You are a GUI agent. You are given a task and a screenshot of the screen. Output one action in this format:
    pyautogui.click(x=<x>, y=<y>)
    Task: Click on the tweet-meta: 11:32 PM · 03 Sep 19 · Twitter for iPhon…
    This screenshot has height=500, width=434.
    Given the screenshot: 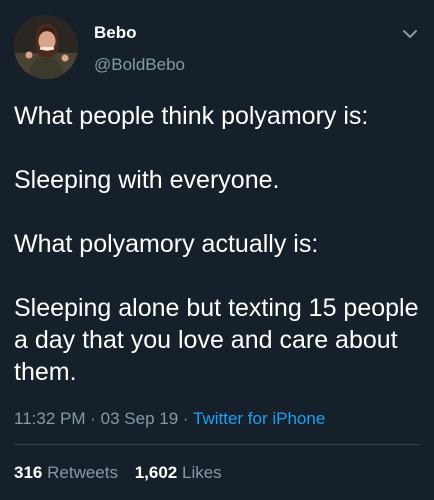 What is the action you would take?
    pyautogui.click(x=169, y=419)
    